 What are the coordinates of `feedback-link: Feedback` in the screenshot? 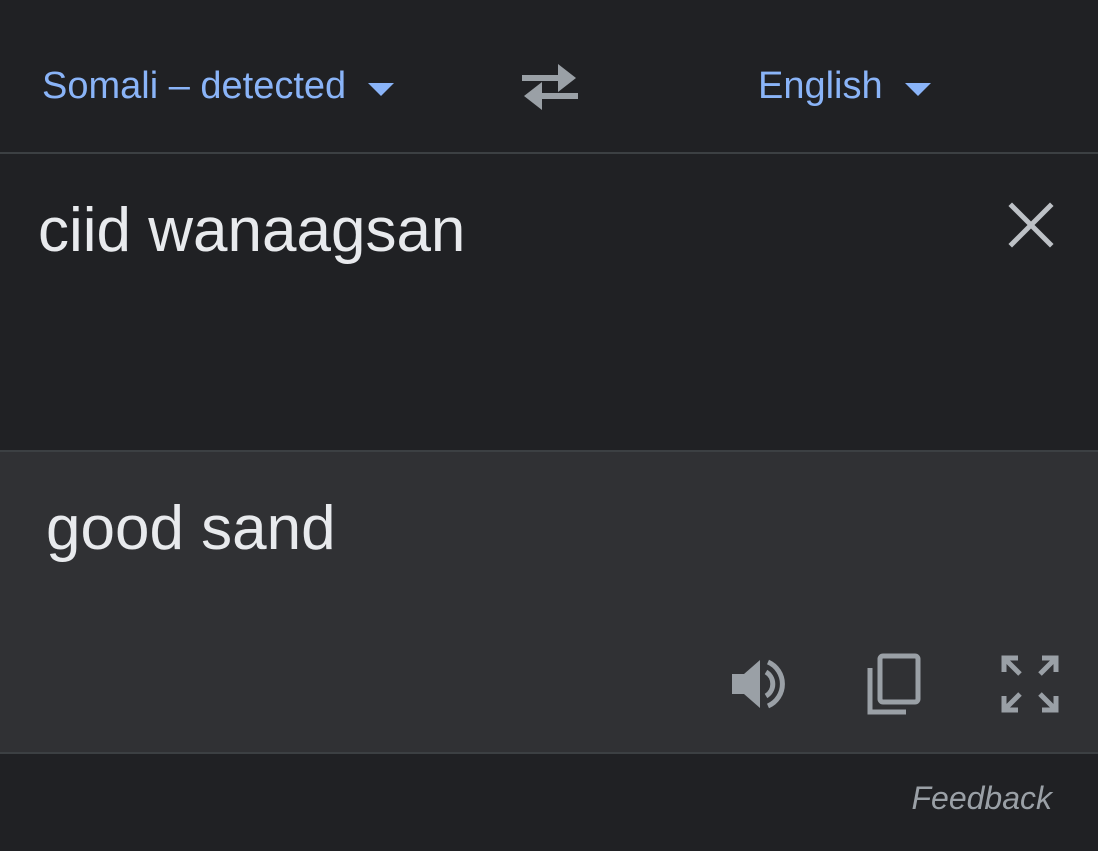 It's located at (981, 798).